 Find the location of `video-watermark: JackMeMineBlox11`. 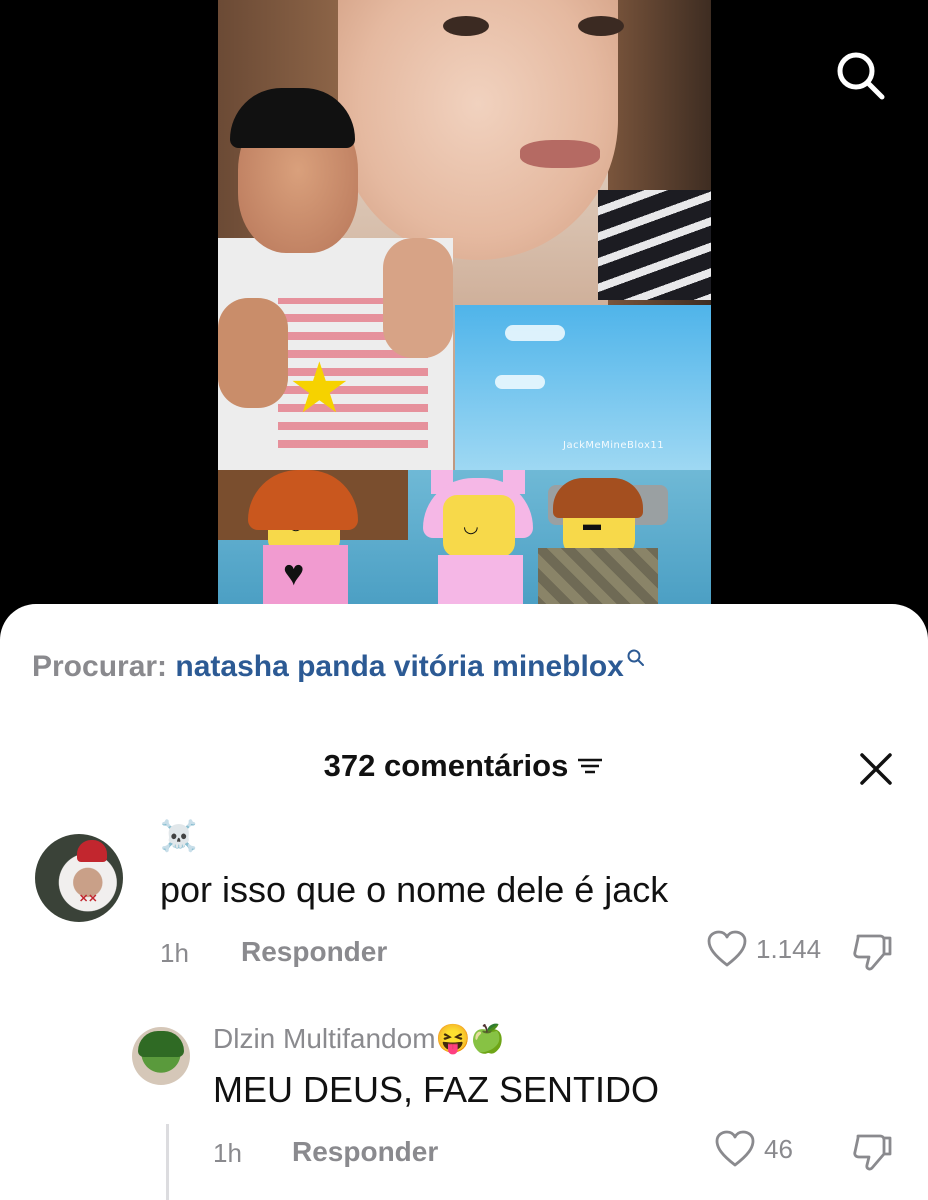

video-watermark: JackMeMineBlox11 is located at coordinates (614, 445).